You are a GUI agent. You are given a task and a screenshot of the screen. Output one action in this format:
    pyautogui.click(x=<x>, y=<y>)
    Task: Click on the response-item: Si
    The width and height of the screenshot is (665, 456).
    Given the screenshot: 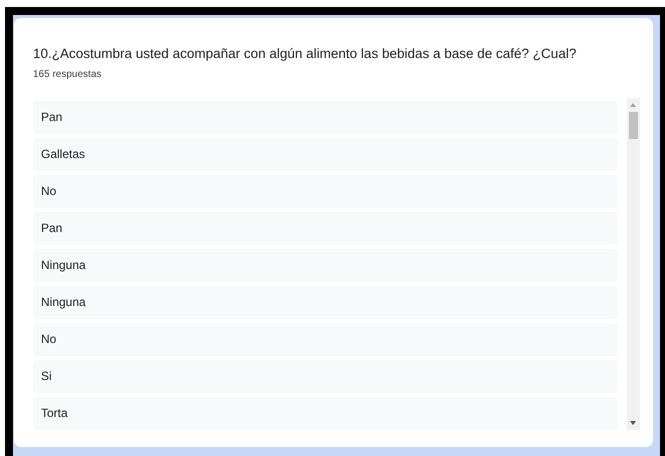 What is the action you would take?
    pyautogui.click(x=325, y=376)
    